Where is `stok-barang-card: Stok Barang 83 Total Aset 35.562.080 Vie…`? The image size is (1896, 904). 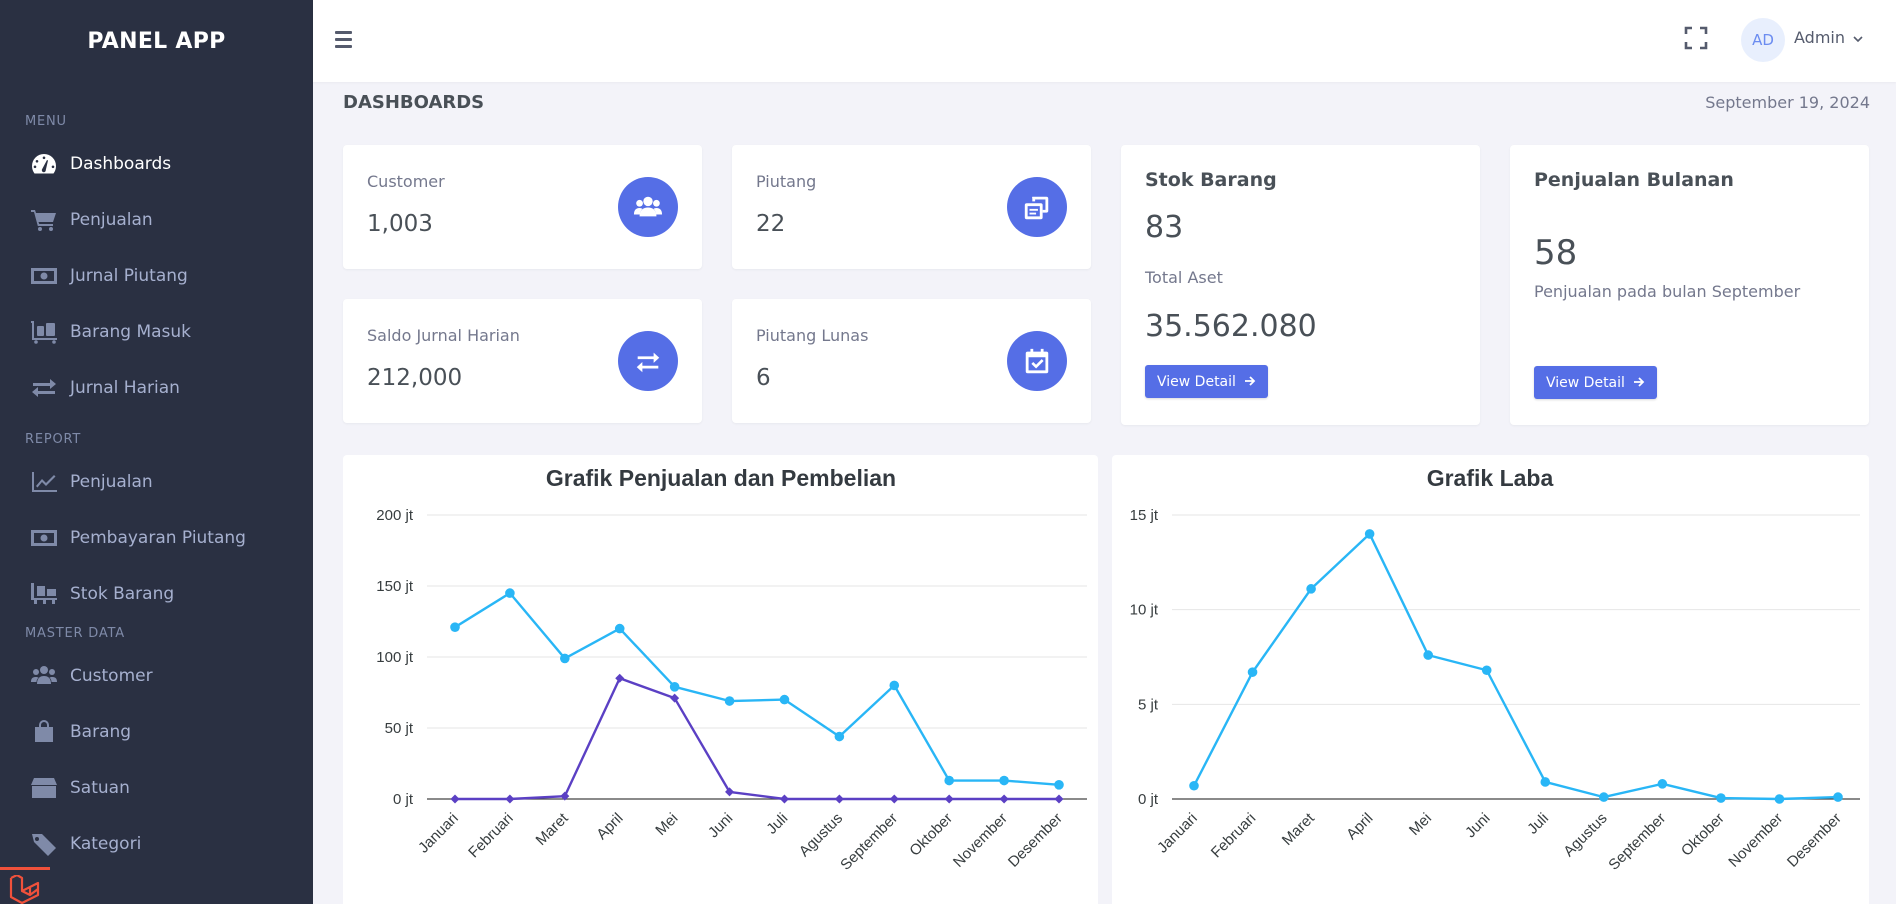 stok-barang-card: Stok Barang 83 Total Aset 35.562.080 Vie… is located at coordinates (1300, 285).